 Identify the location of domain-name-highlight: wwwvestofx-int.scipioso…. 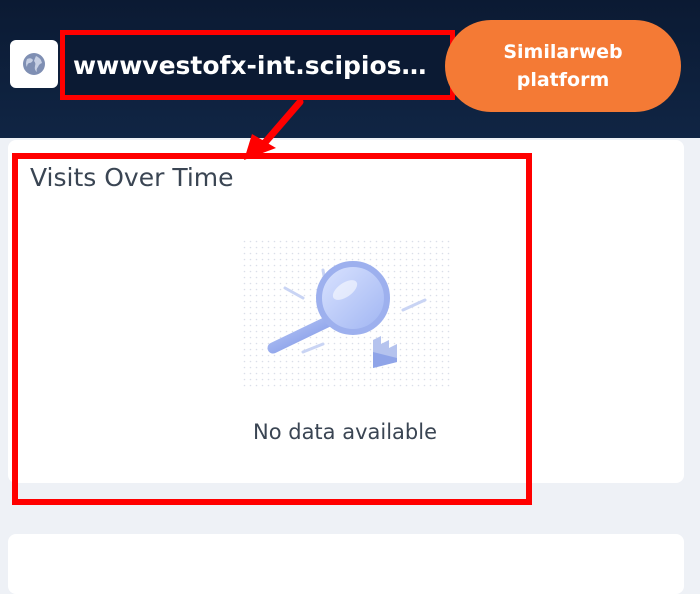
(257, 65).